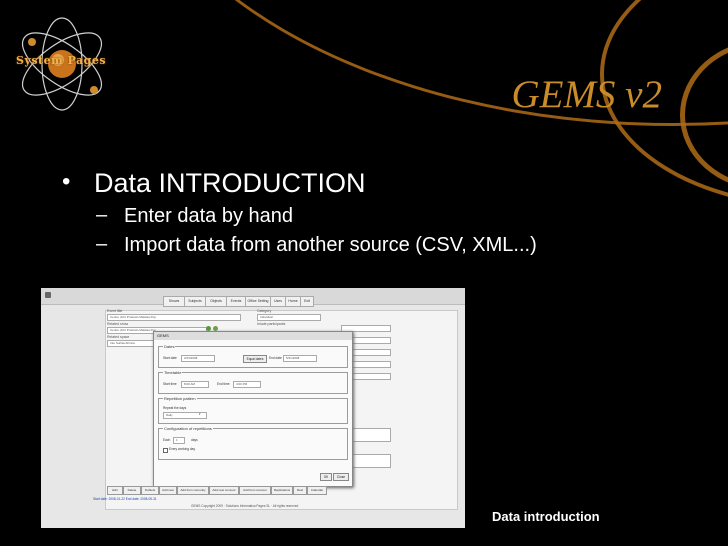  What do you see at coordinates (115, 490) in the screenshot?
I see `bottom-tab-edit: Edit` at bounding box center [115, 490].